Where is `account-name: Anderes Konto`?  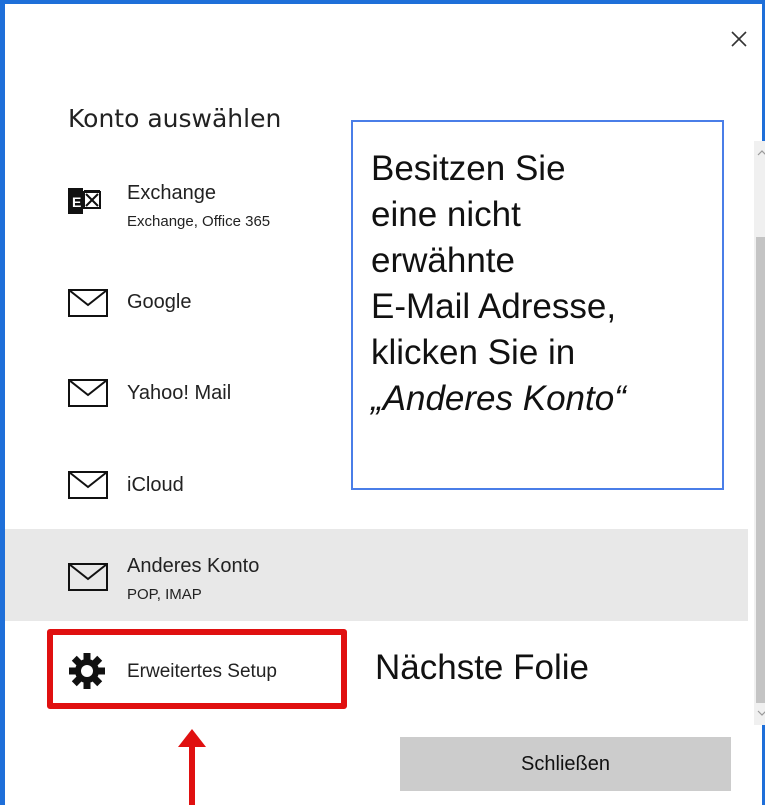 account-name: Anderes Konto is located at coordinates (193, 566).